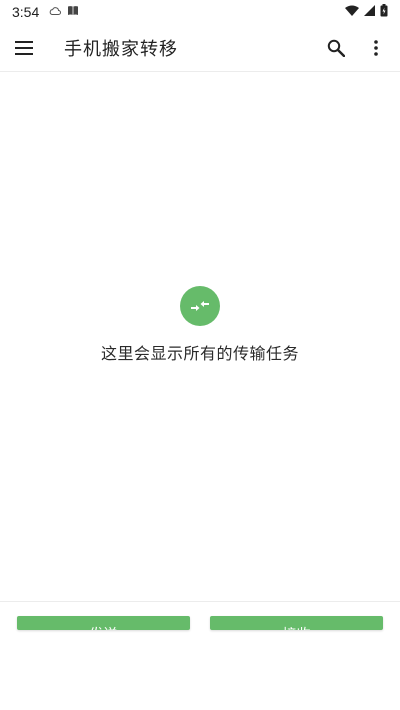 The width and height of the screenshot is (400, 710). What do you see at coordinates (200, 306) in the screenshot?
I see `transfer-arrows-icon` at bounding box center [200, 306].